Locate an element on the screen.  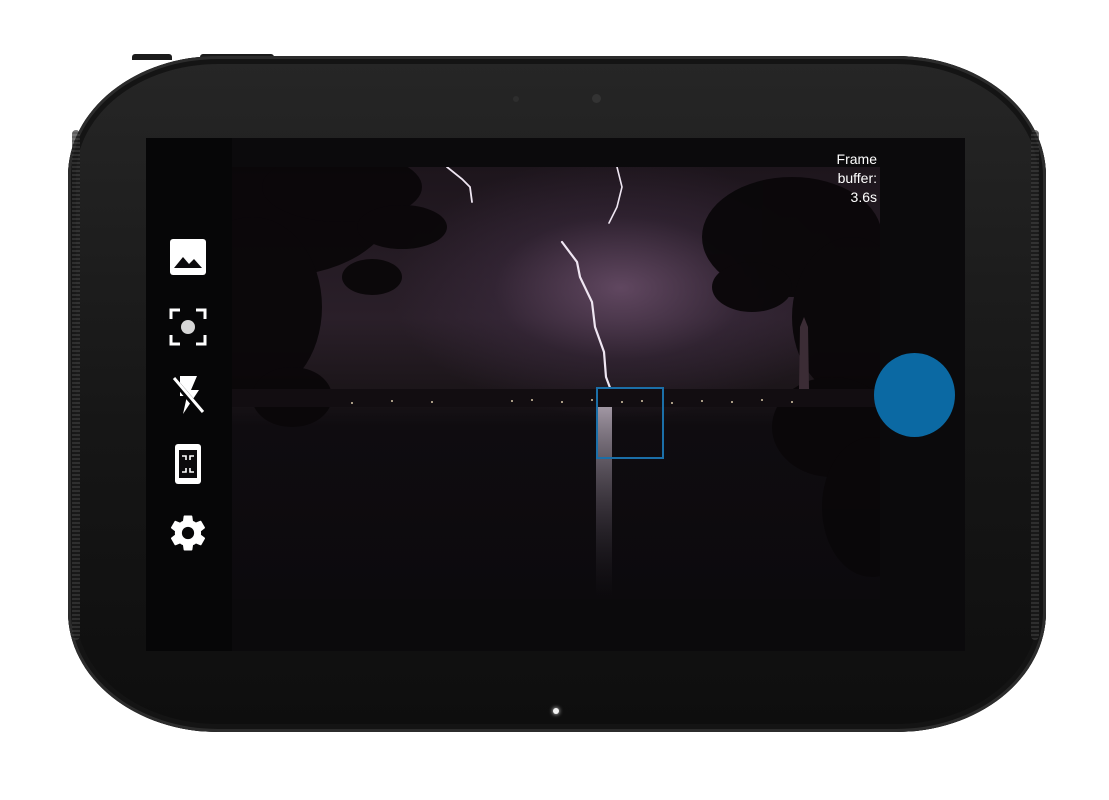
settings-icon is located at coordinates (188, 533).